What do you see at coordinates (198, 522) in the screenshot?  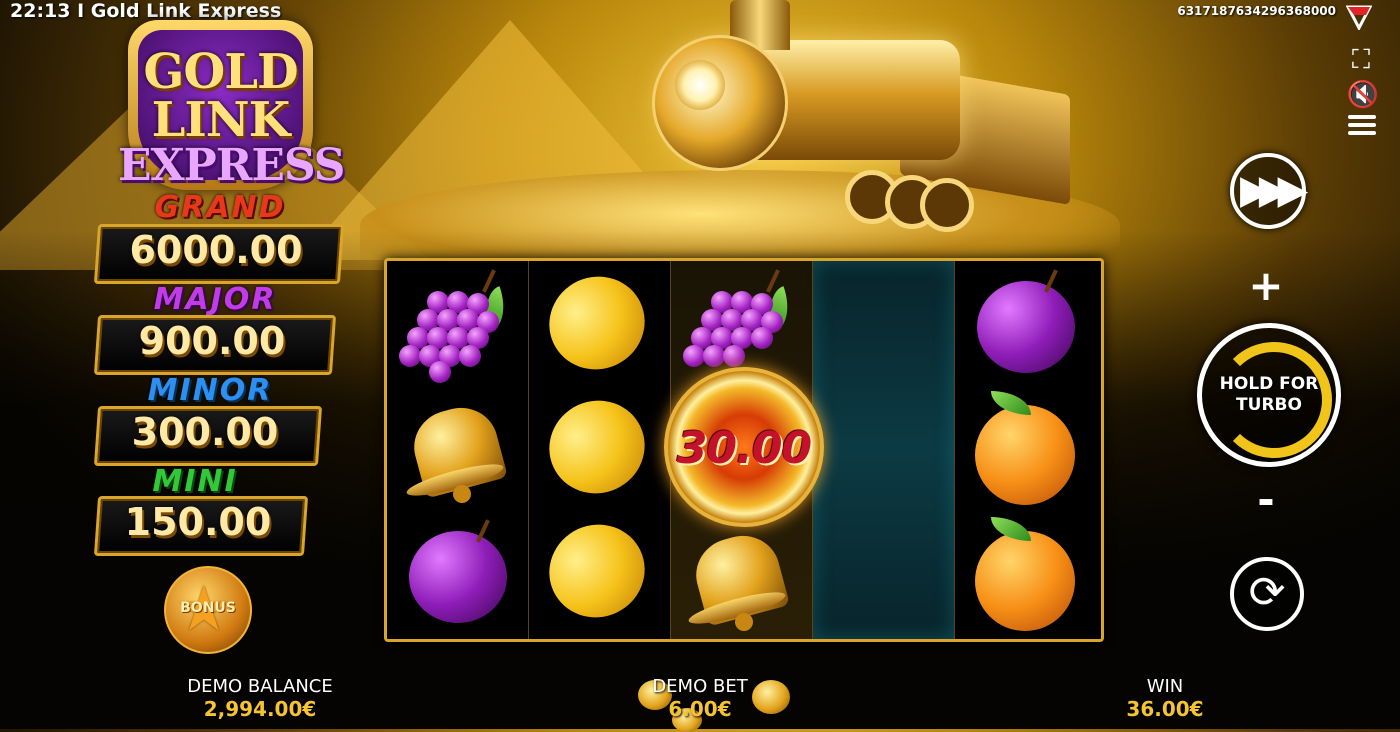 I see `jackpot-mini-value: 150.00` at bounding box center [198, 522].